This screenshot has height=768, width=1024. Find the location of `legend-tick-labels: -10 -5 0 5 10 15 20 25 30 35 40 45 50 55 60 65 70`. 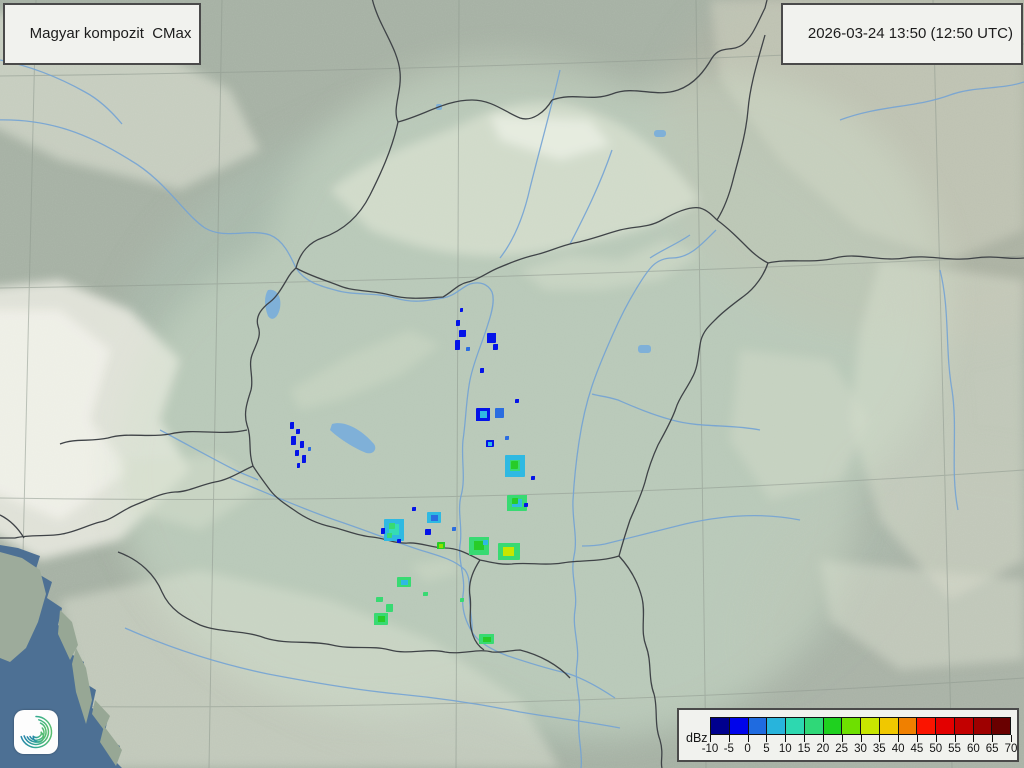

legend-tick-labels: -10 -5 0 5 10 15 20 25 30 35 40 45 50 55 60 65 70 is located at coordinates (860, 750).